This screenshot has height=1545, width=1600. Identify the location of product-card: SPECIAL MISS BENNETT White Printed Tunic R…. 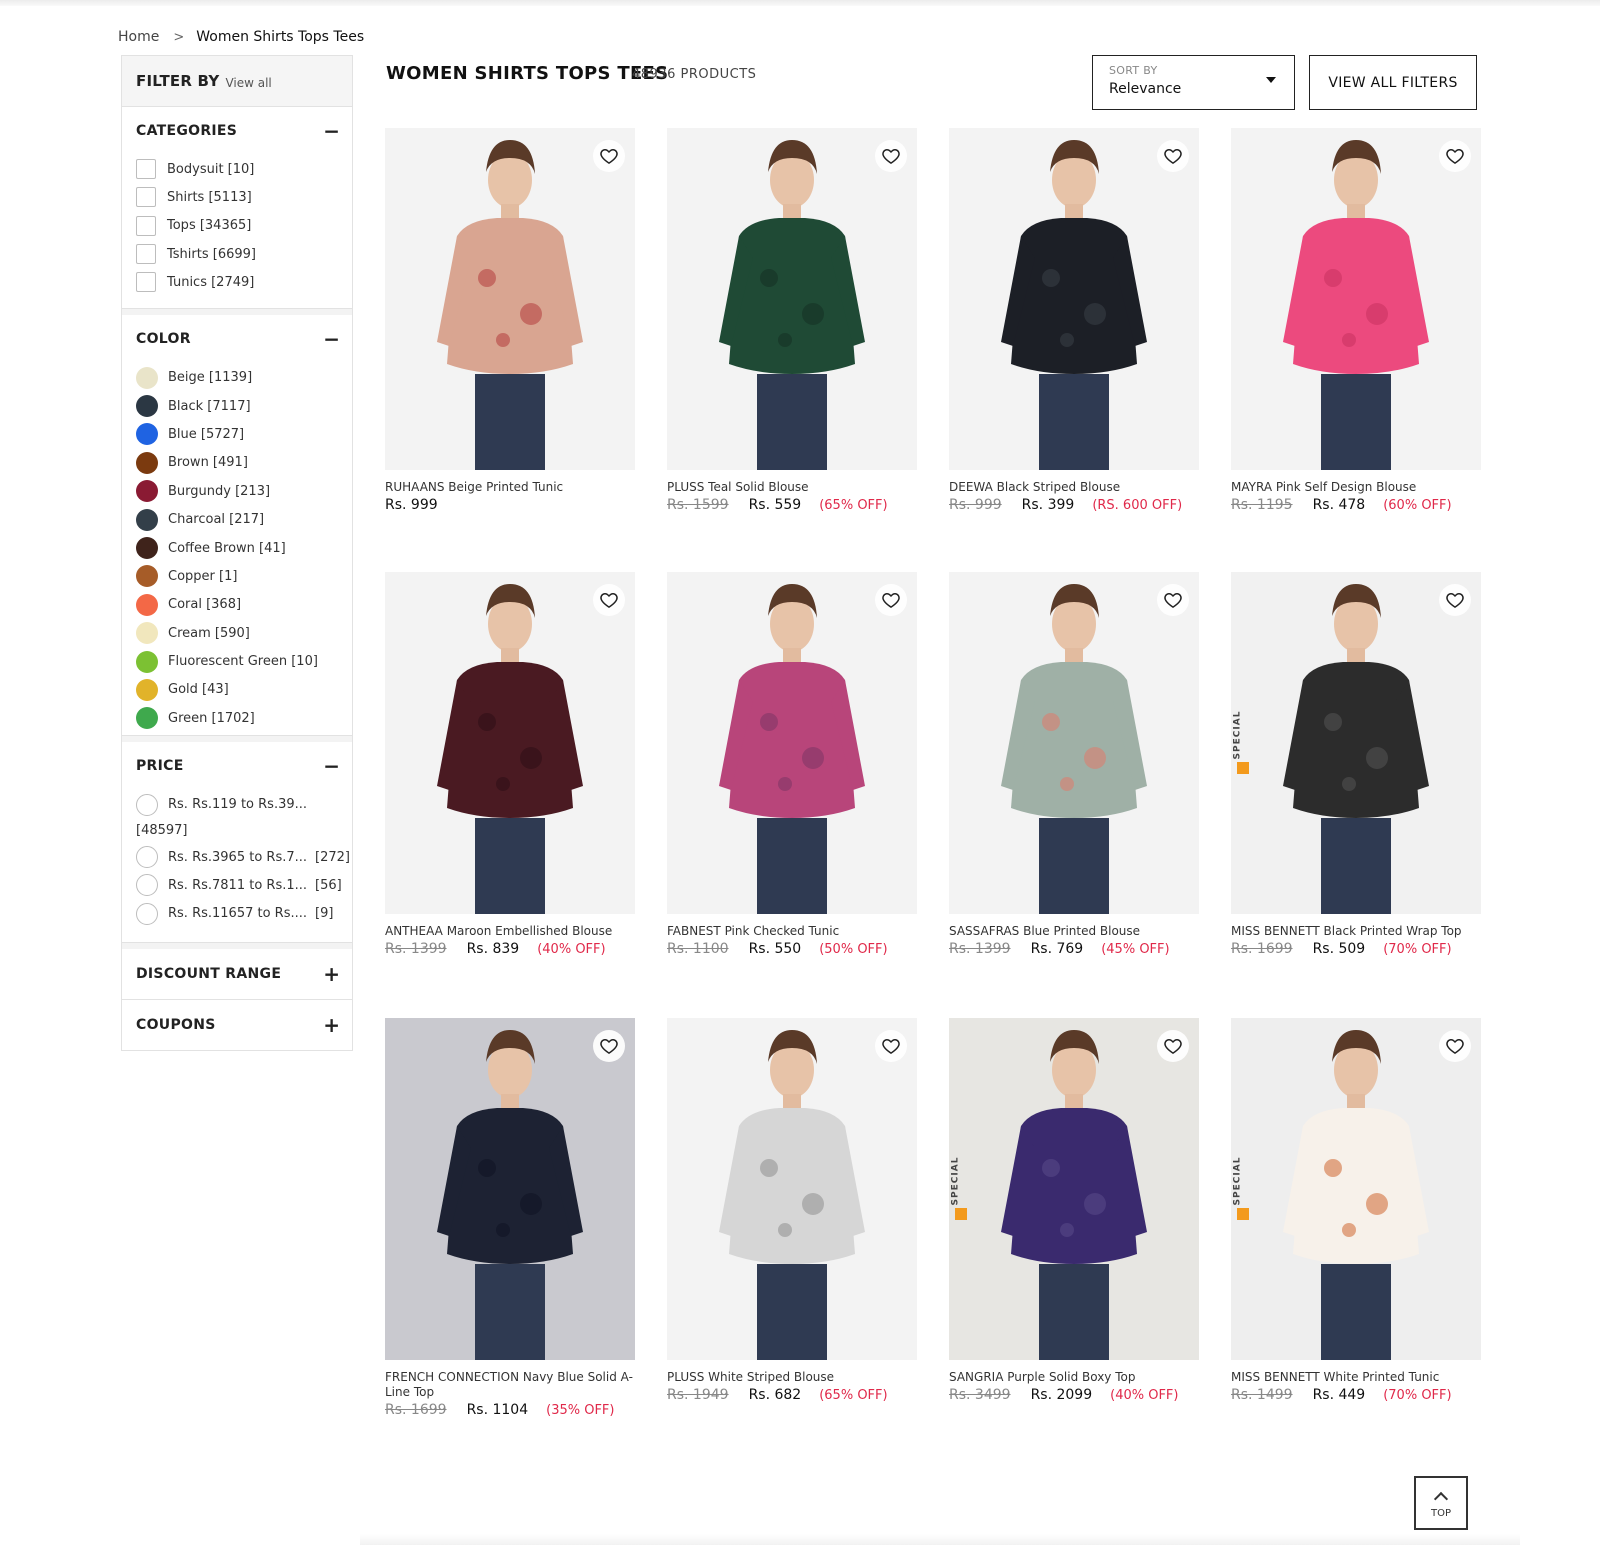
(1356, 1210).